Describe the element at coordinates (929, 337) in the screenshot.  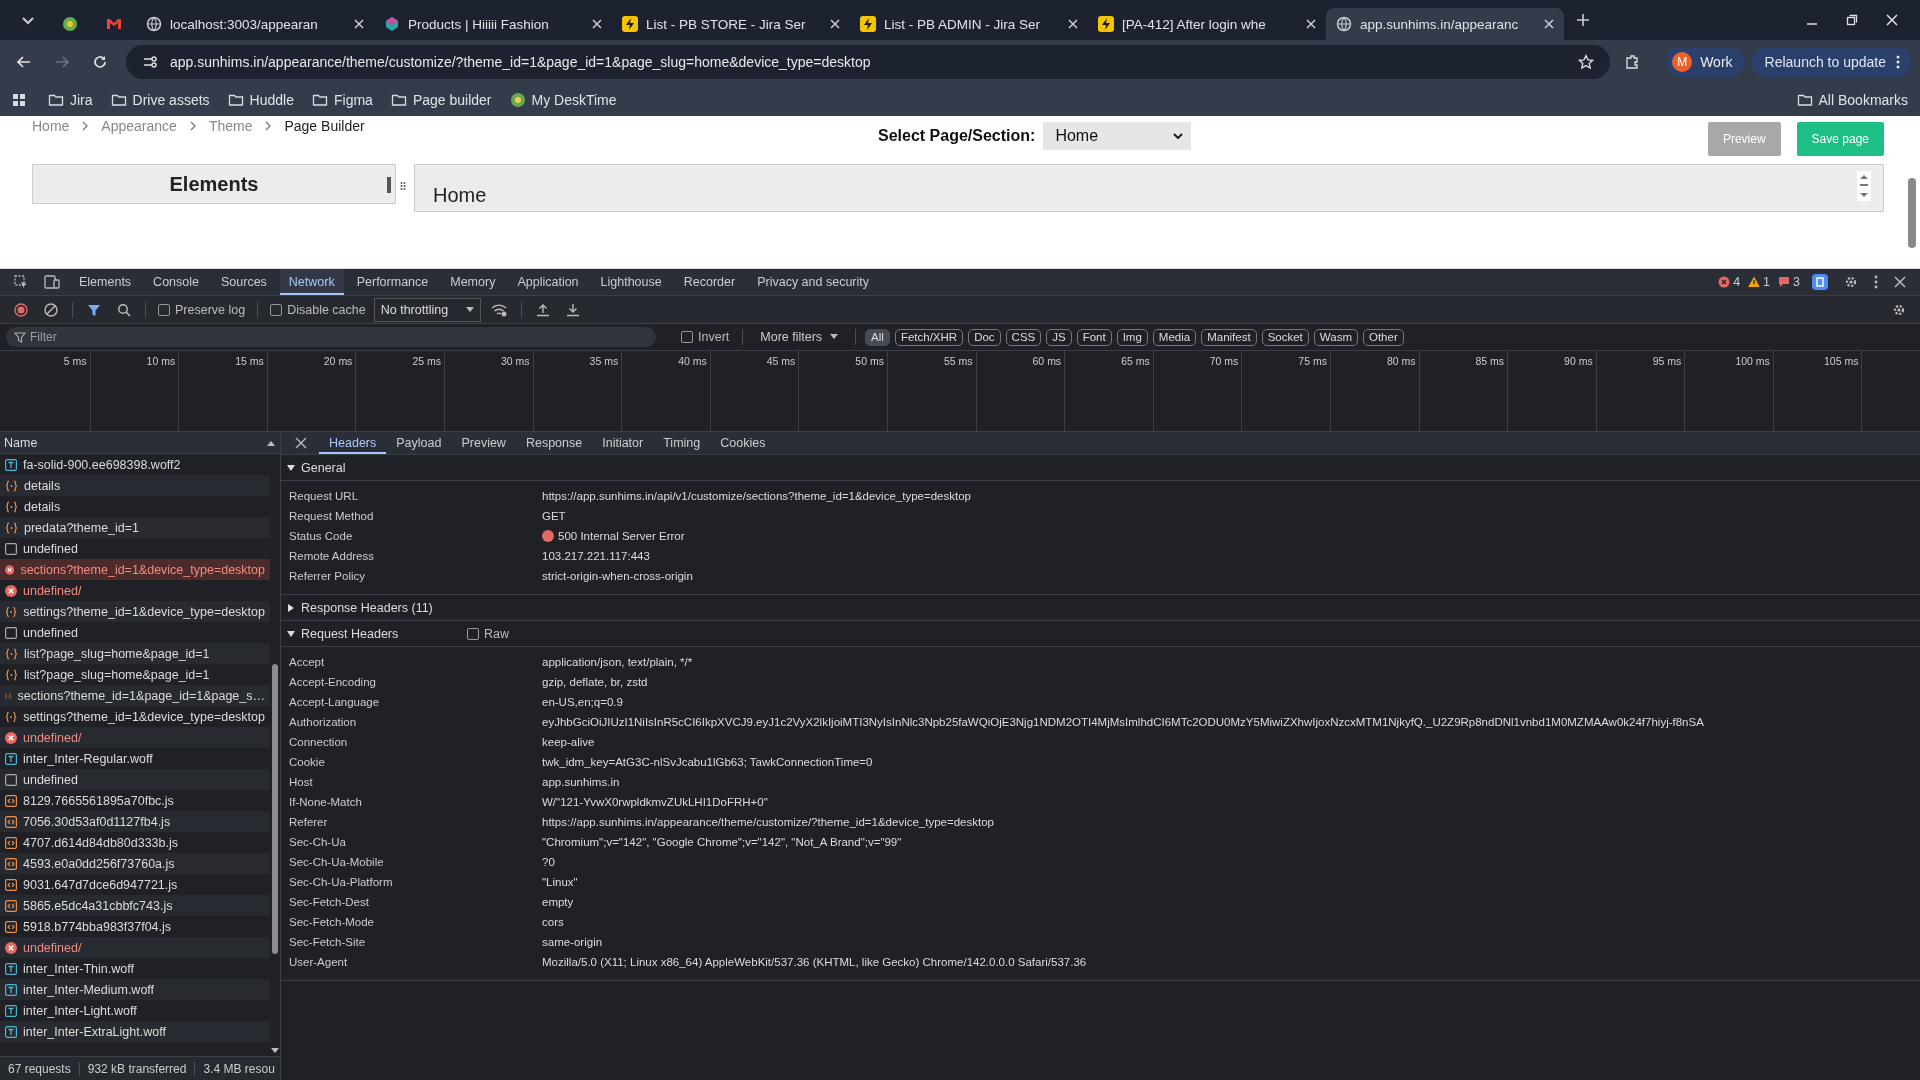
I see `filter-chip: Fetch/XHR` at that location.